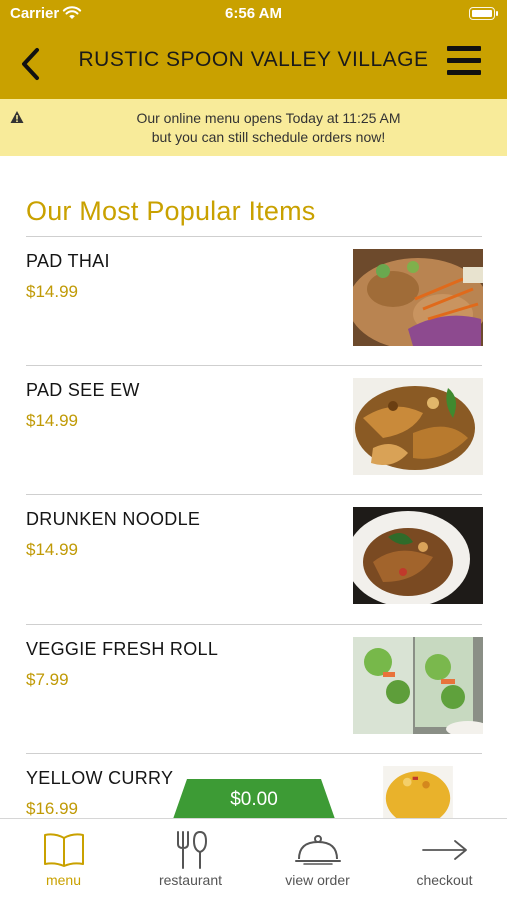 The width and height of the screenshot is (507, 900). Describe the element at coordinates (68, 261) in the screenshot. I see `item-name: PAD THAI` at that location.